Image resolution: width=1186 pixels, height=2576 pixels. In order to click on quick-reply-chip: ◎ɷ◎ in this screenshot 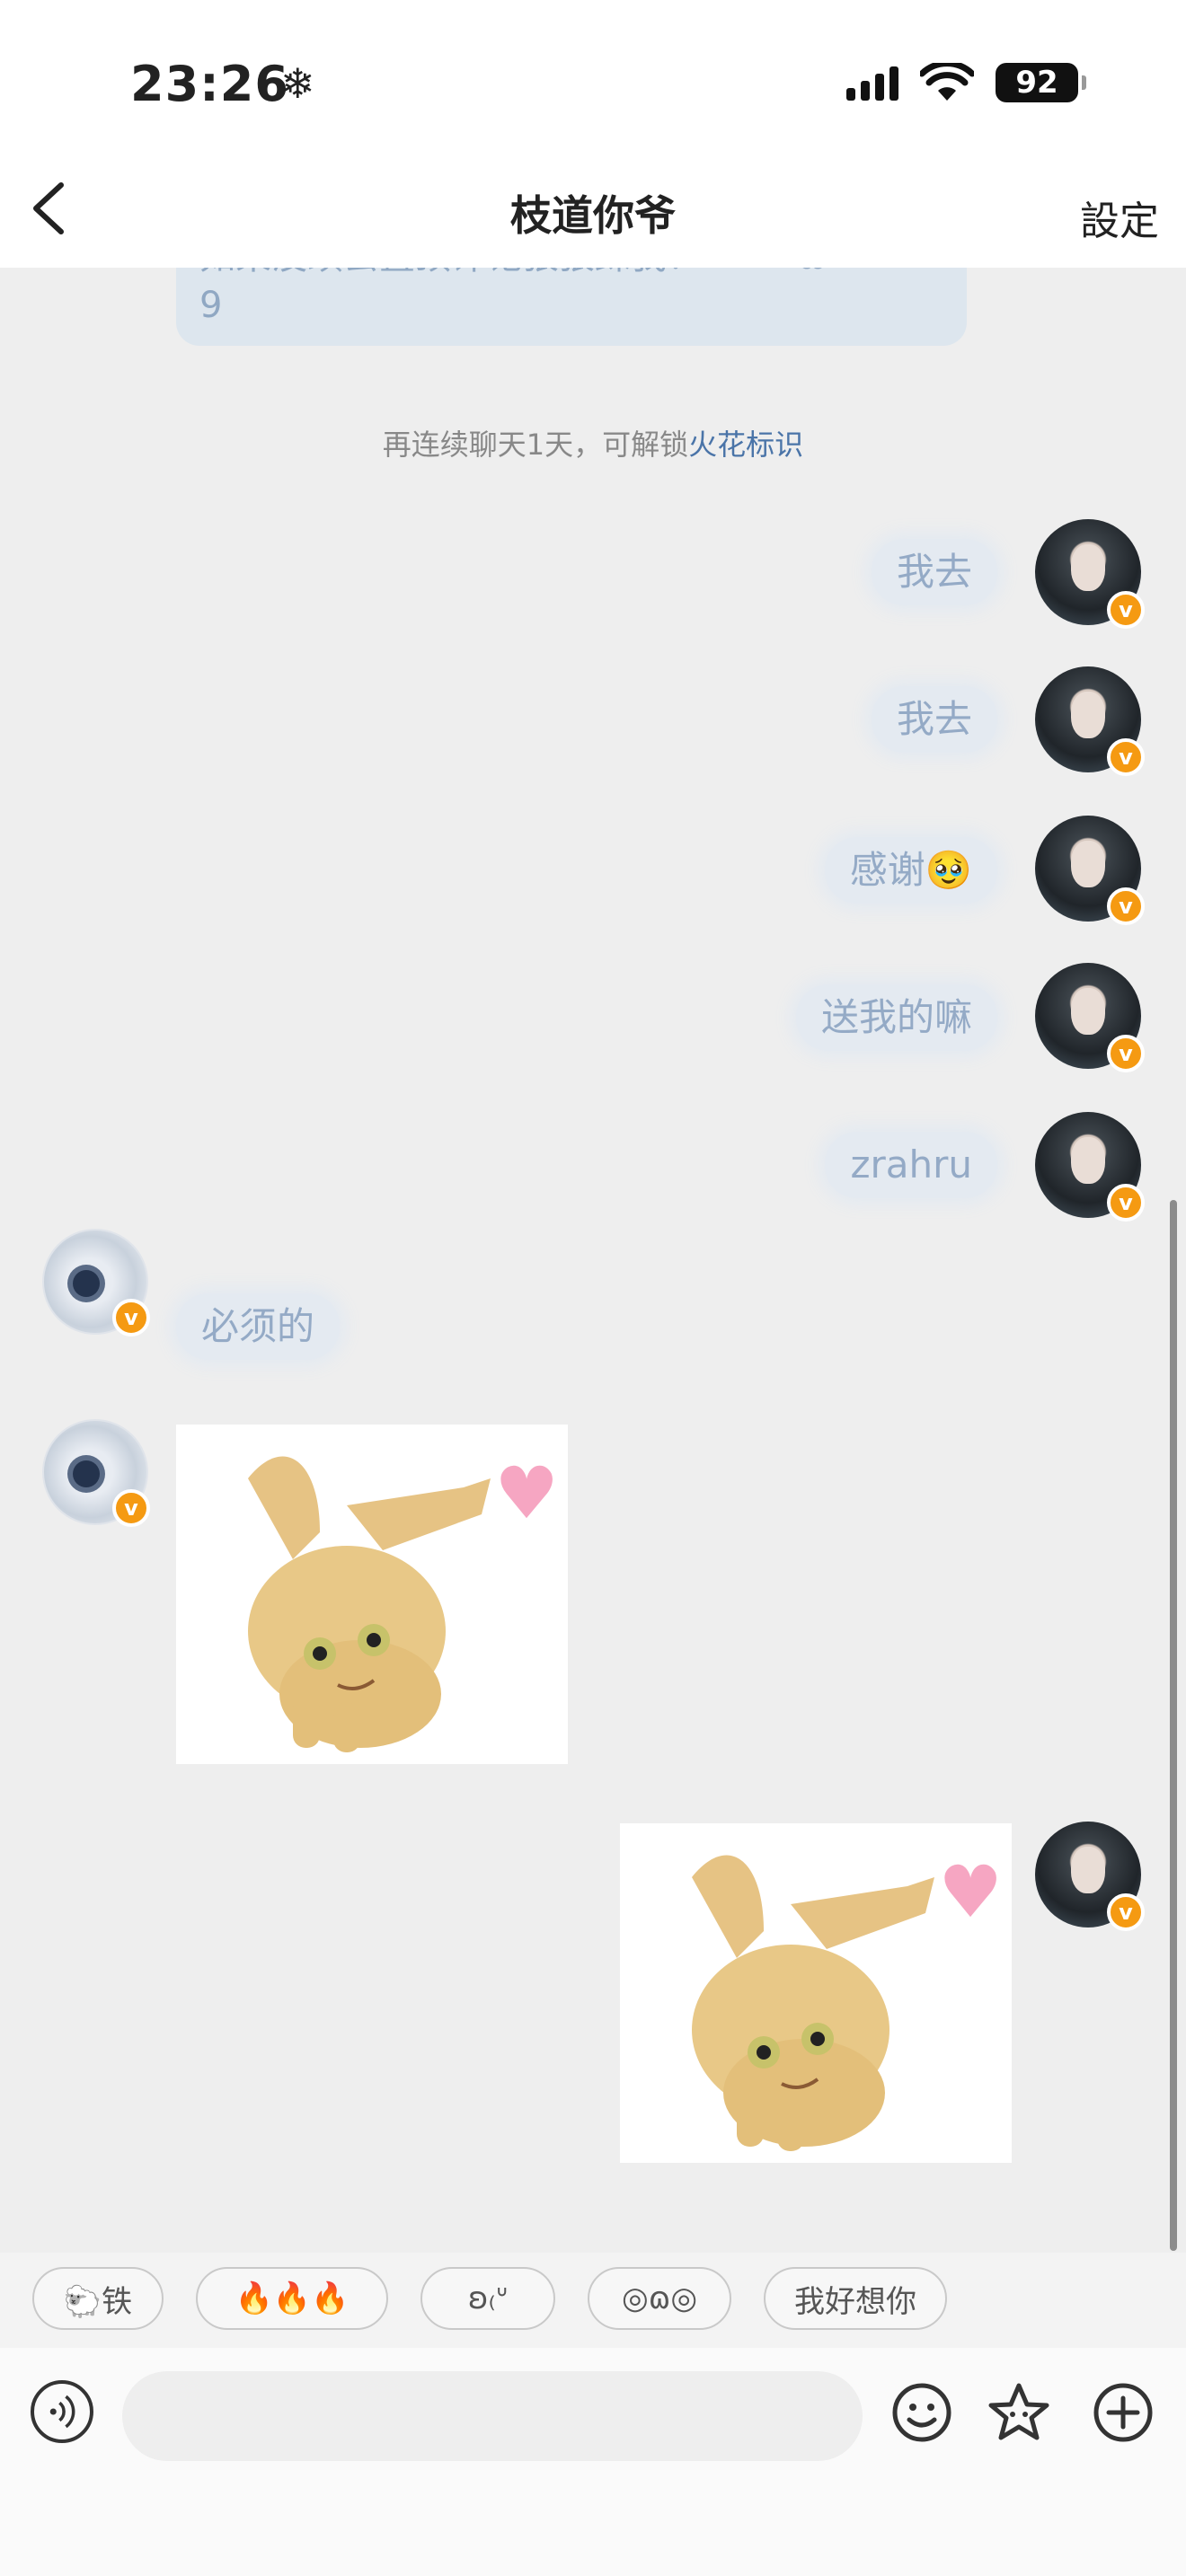, I will do `click(659, 2298)`.